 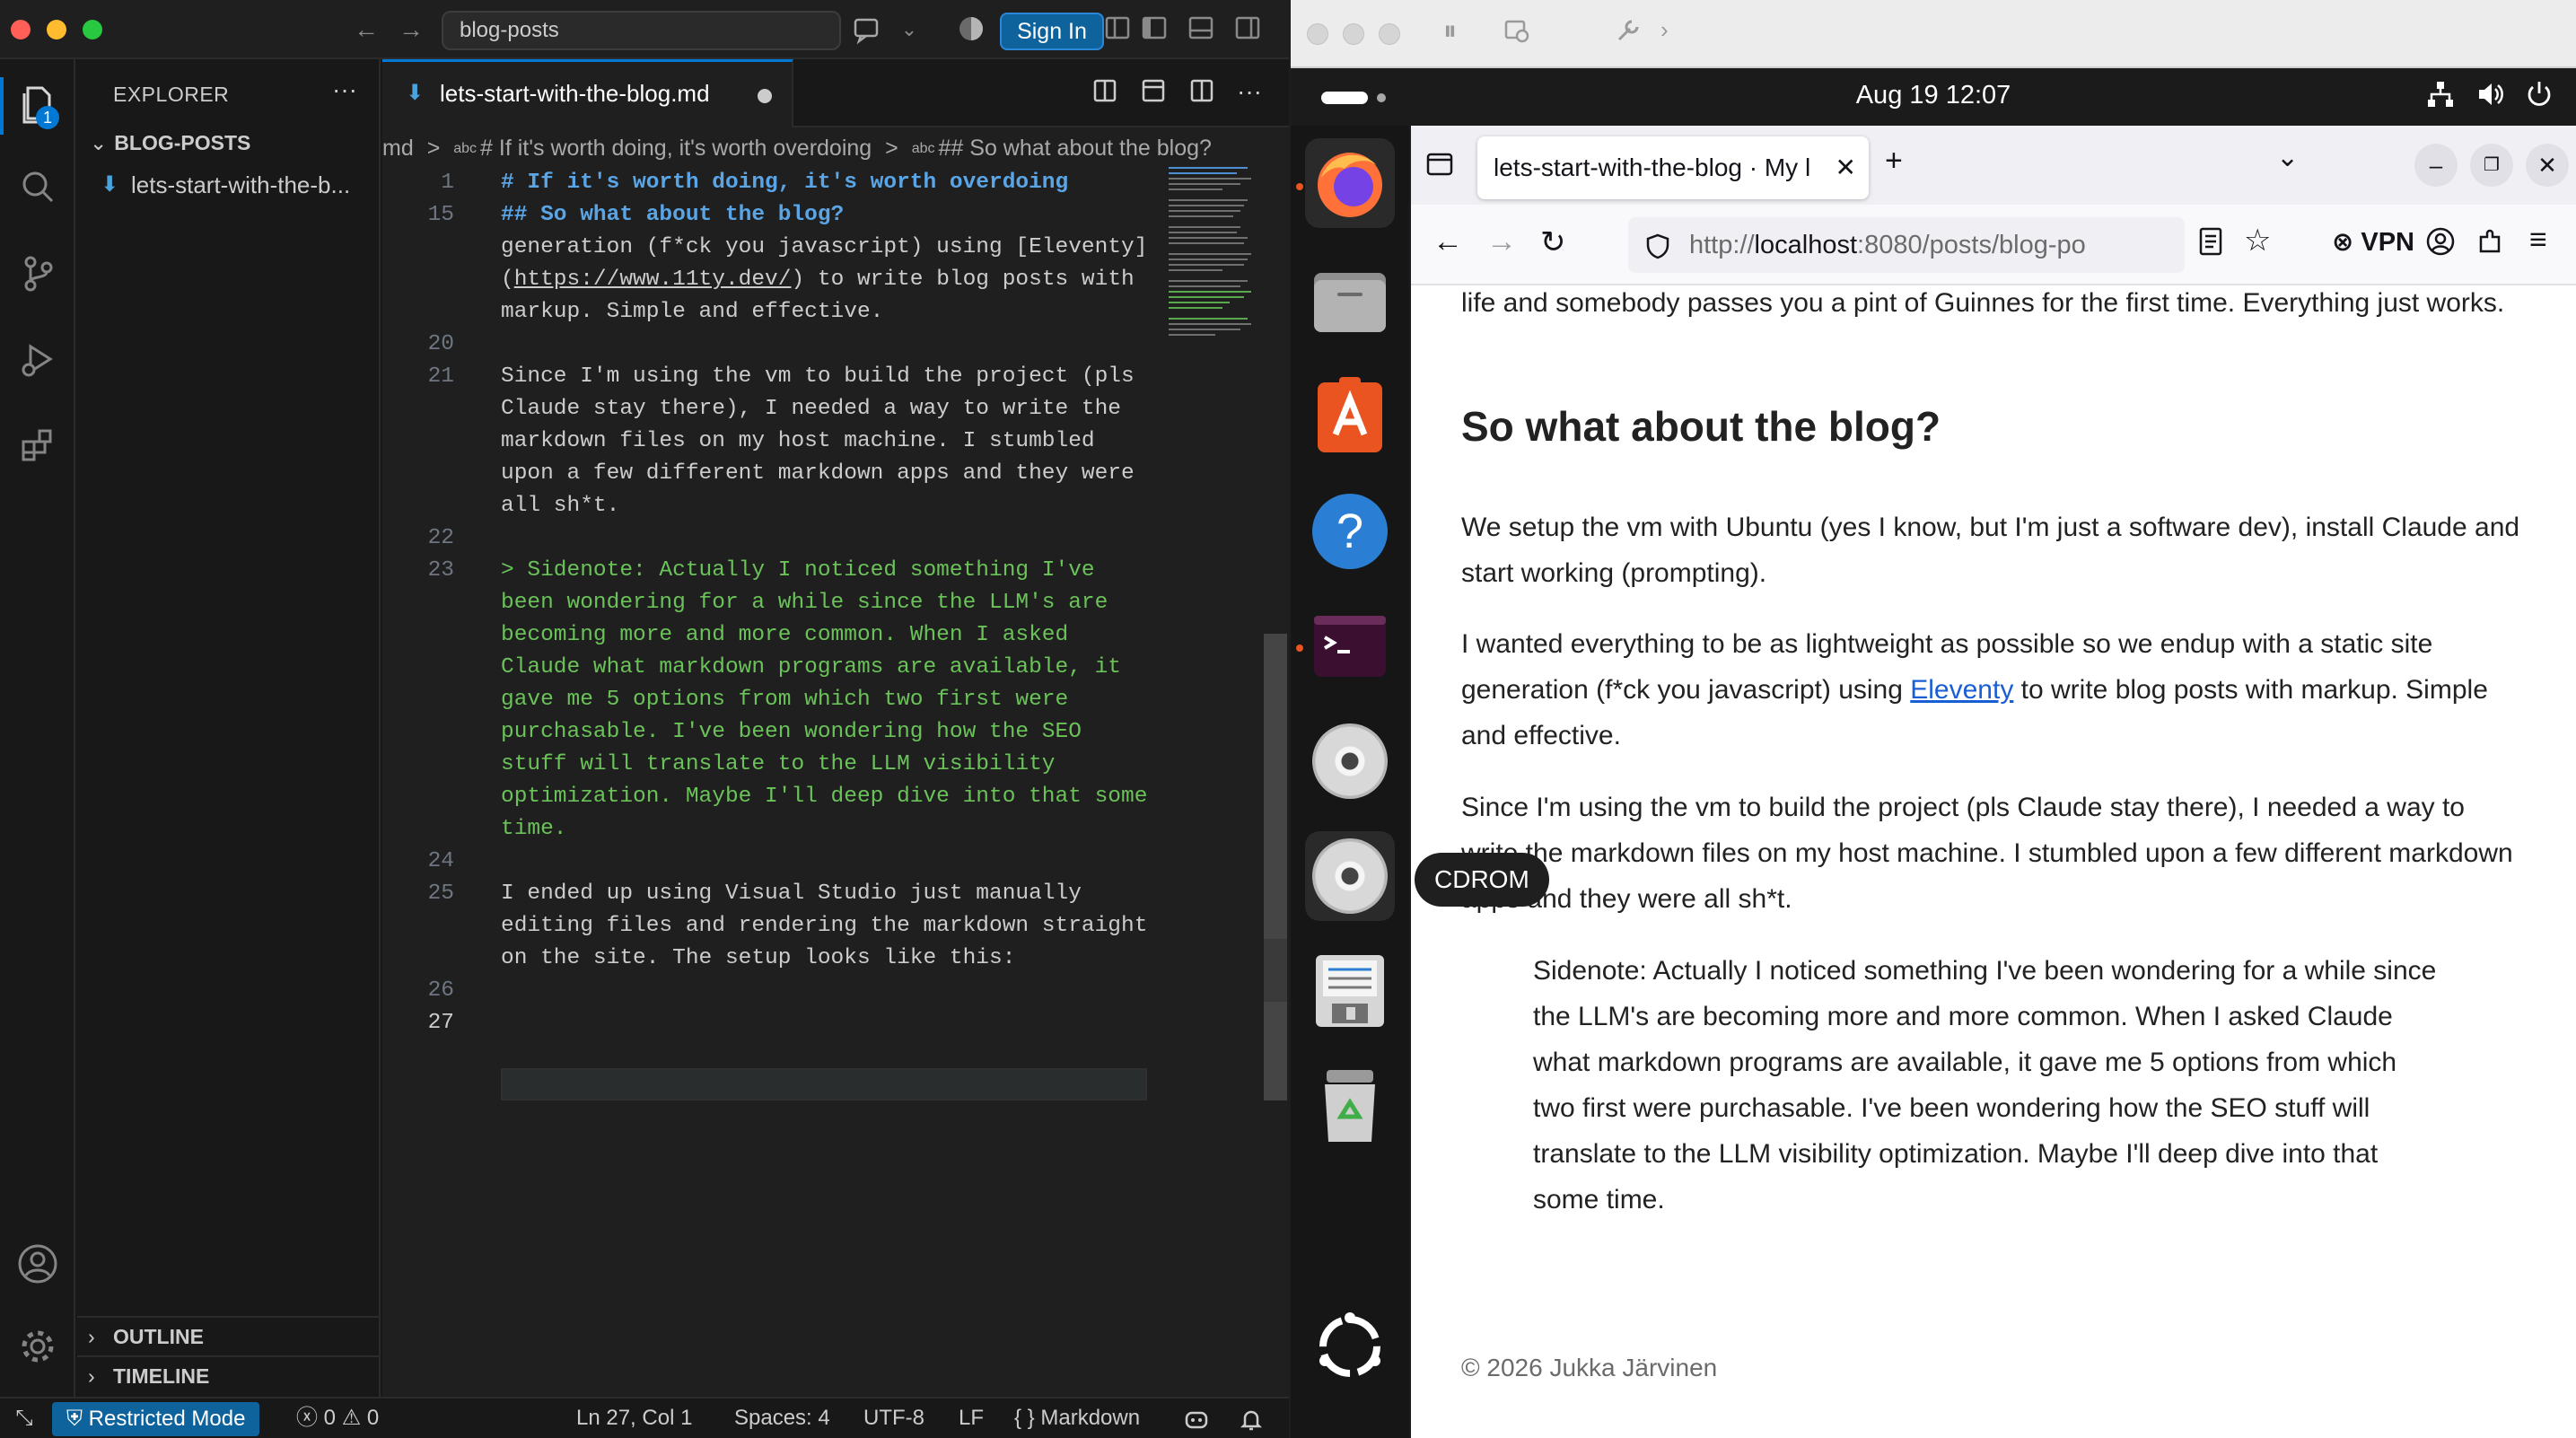 I want to click on source-control-icon, so click(x=37, y=276).